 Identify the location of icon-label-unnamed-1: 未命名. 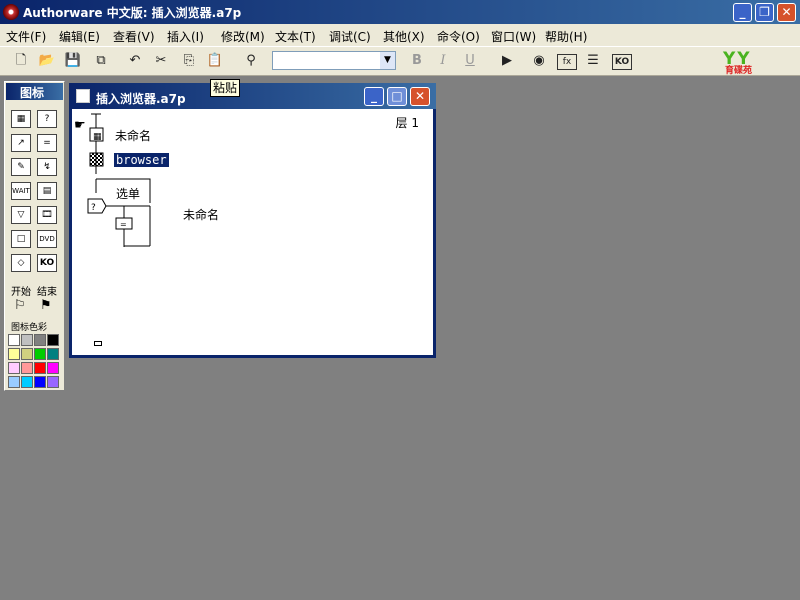
(133, 135).